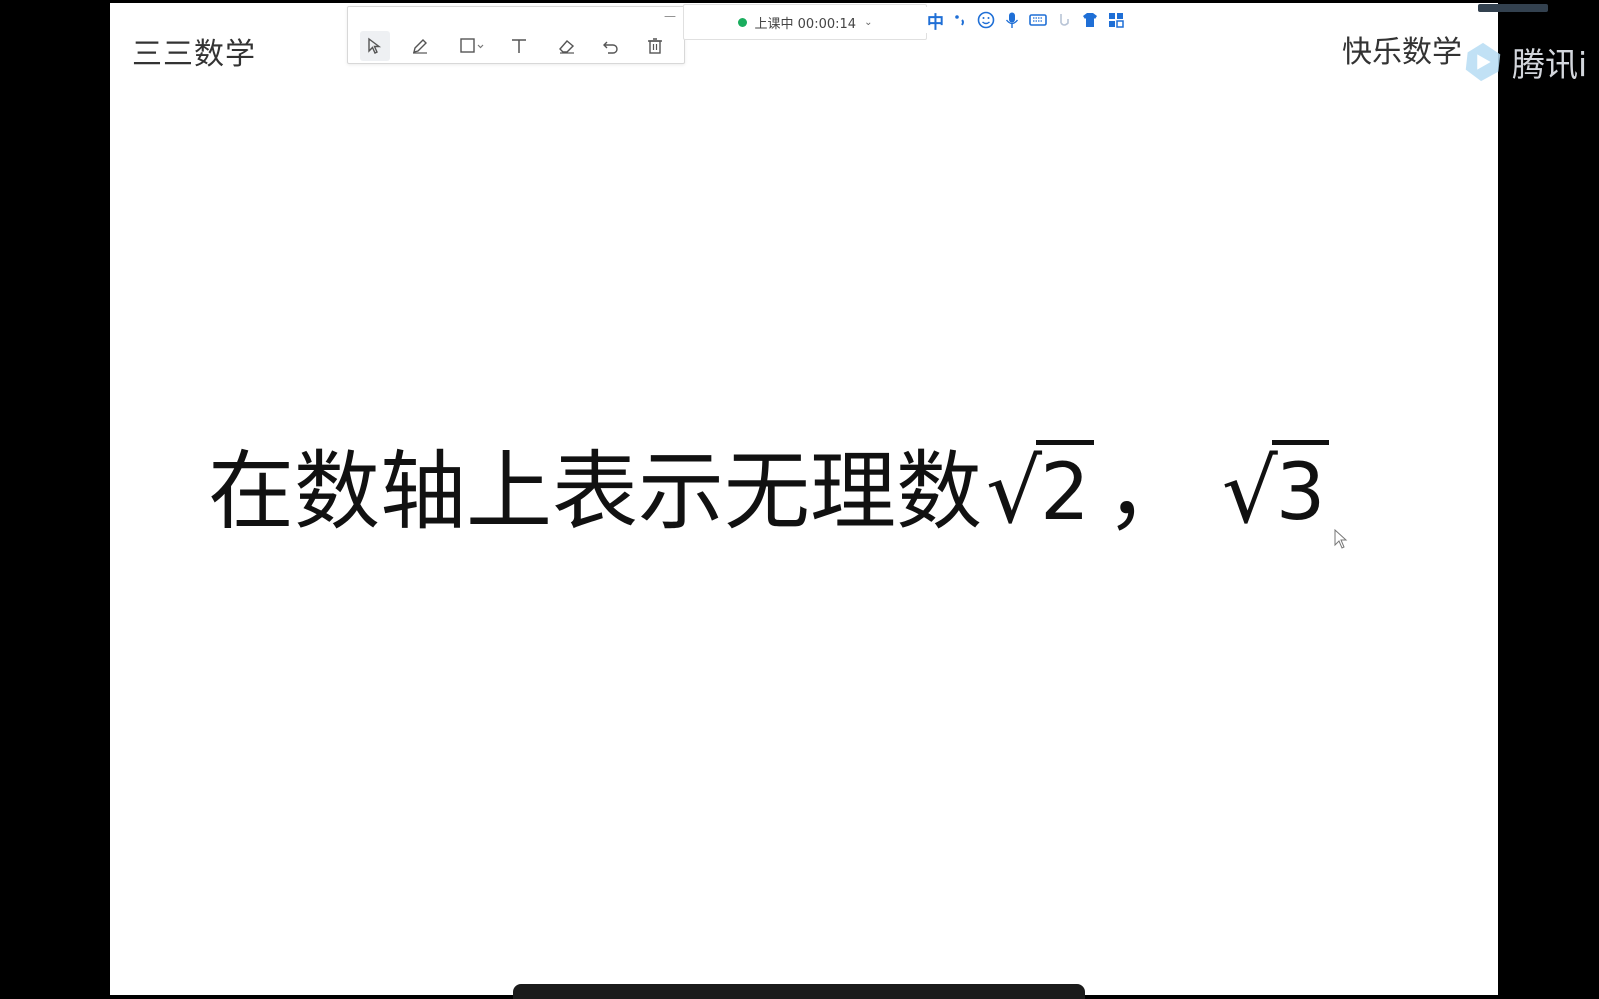  I want to click on sqrt-2: √ 2, so click(1040, 492).